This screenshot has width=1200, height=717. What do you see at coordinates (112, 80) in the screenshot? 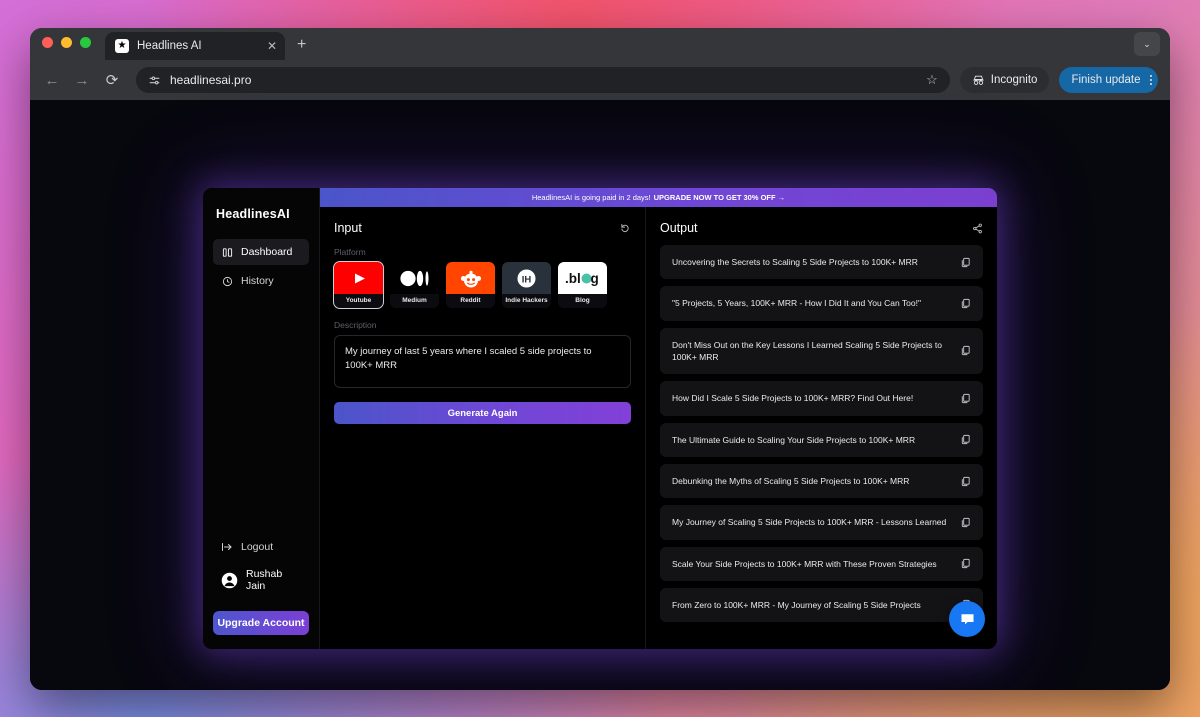
I see `reload-button: ⟳` at bounding box center [112, 80].